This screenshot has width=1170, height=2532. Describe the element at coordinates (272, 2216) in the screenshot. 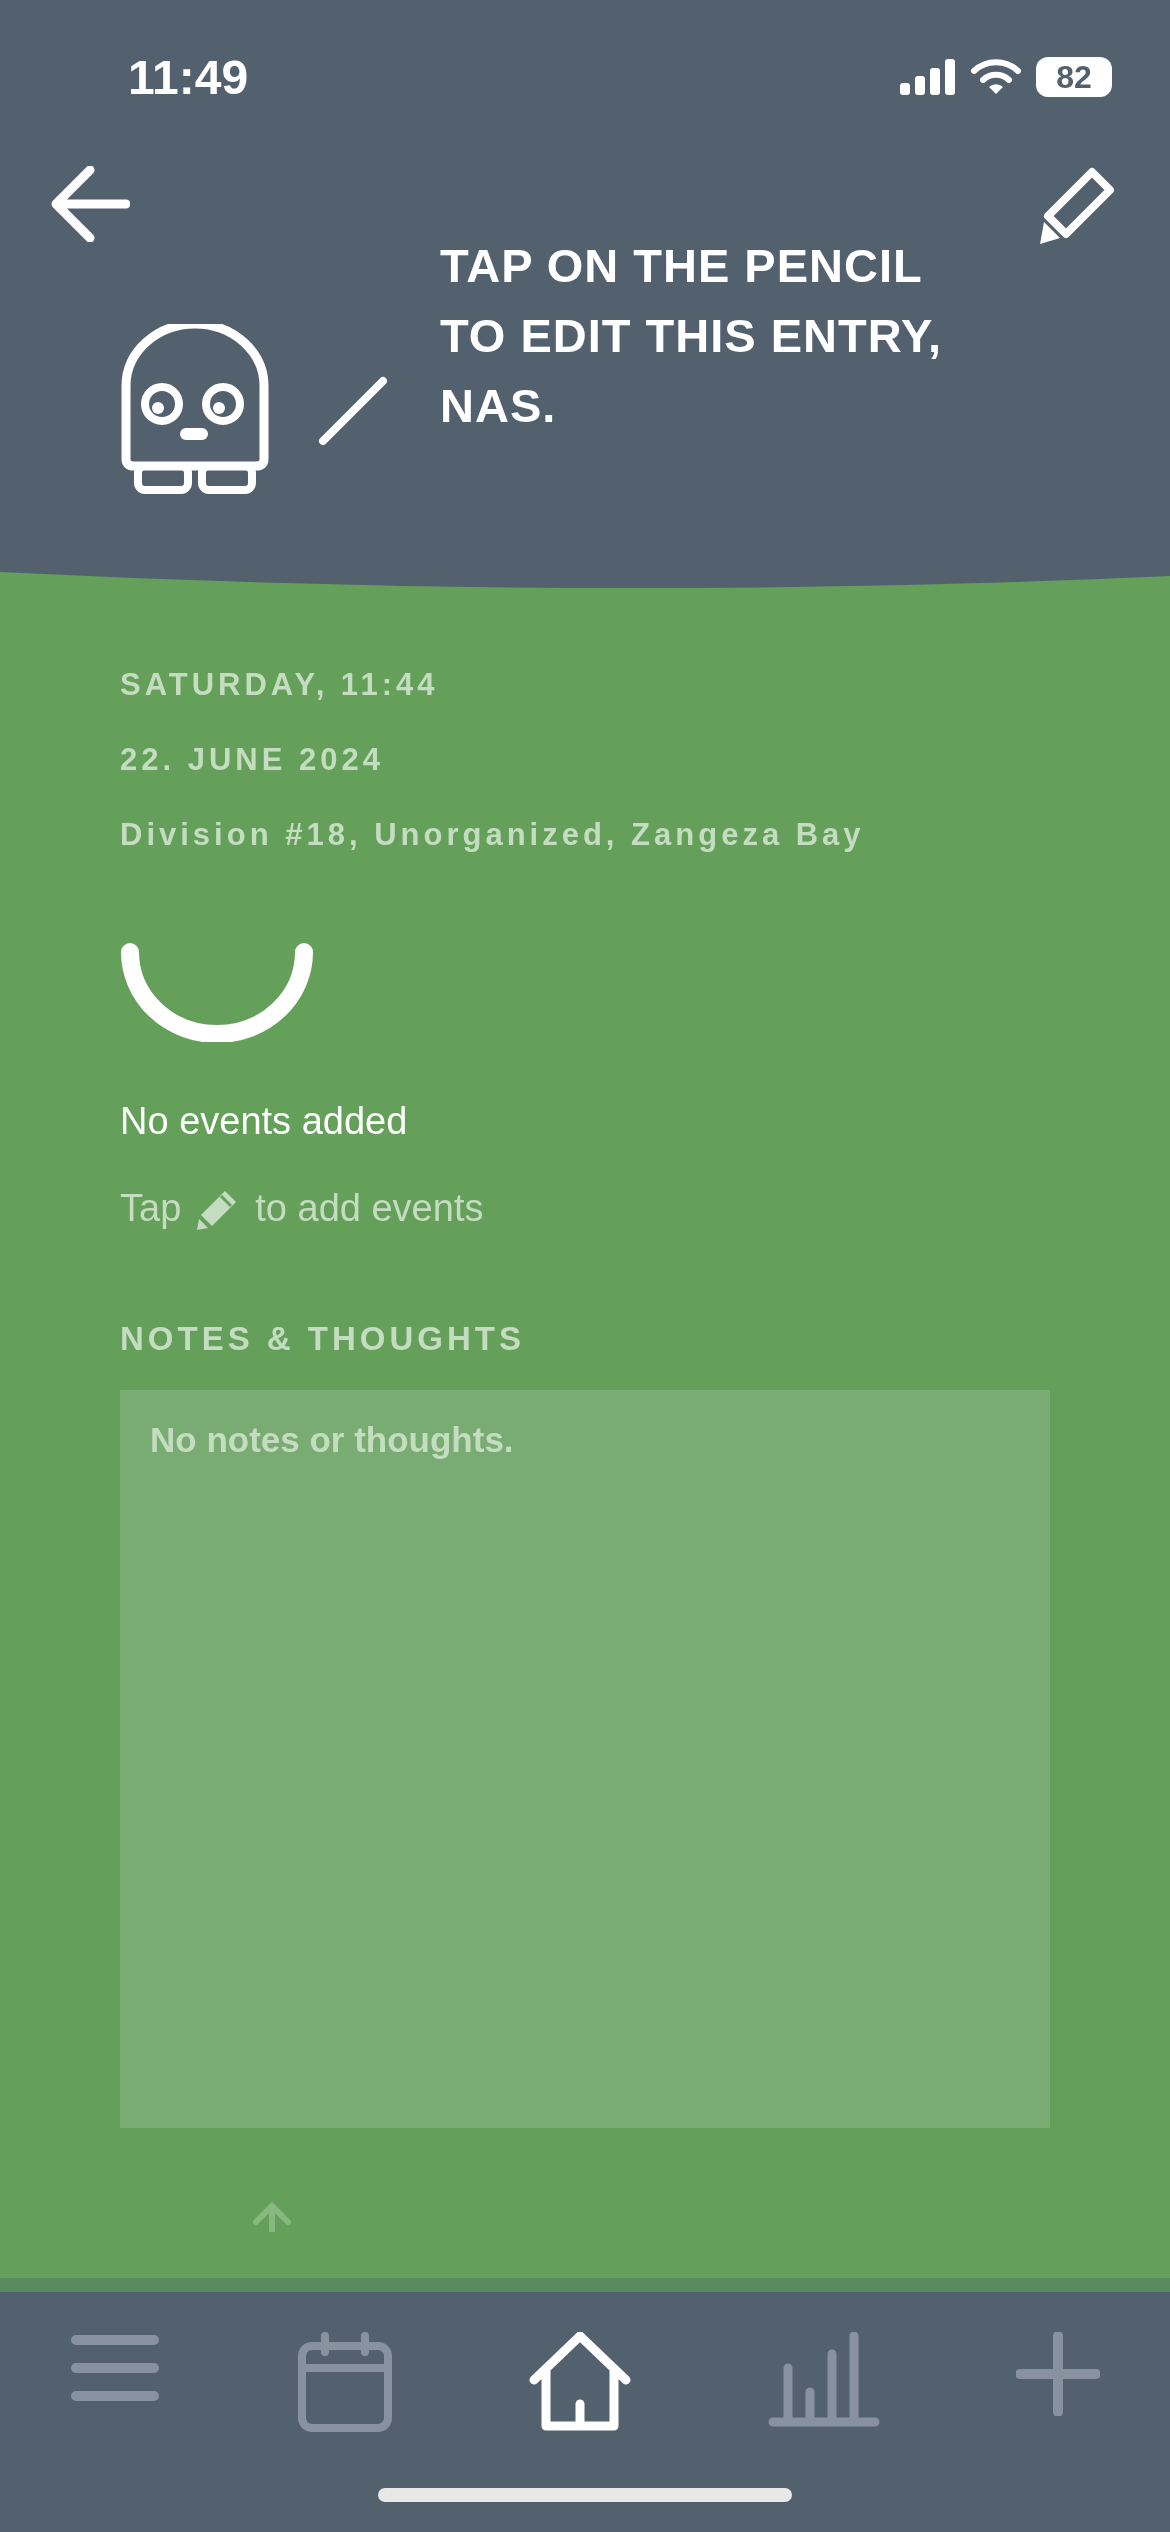

I see `up-arrow-icon` at that location.